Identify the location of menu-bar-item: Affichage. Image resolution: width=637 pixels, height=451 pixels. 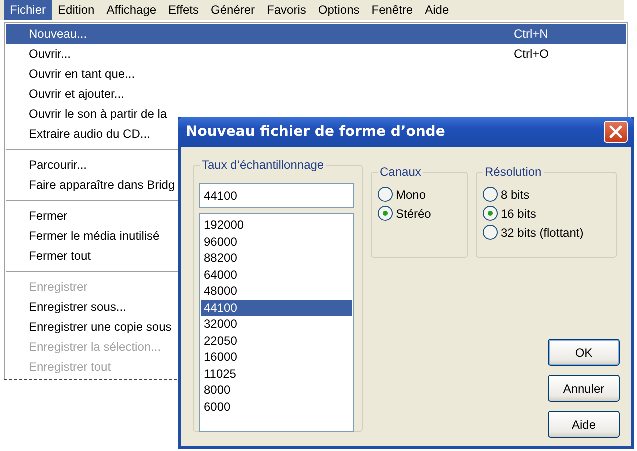
(131, 10).